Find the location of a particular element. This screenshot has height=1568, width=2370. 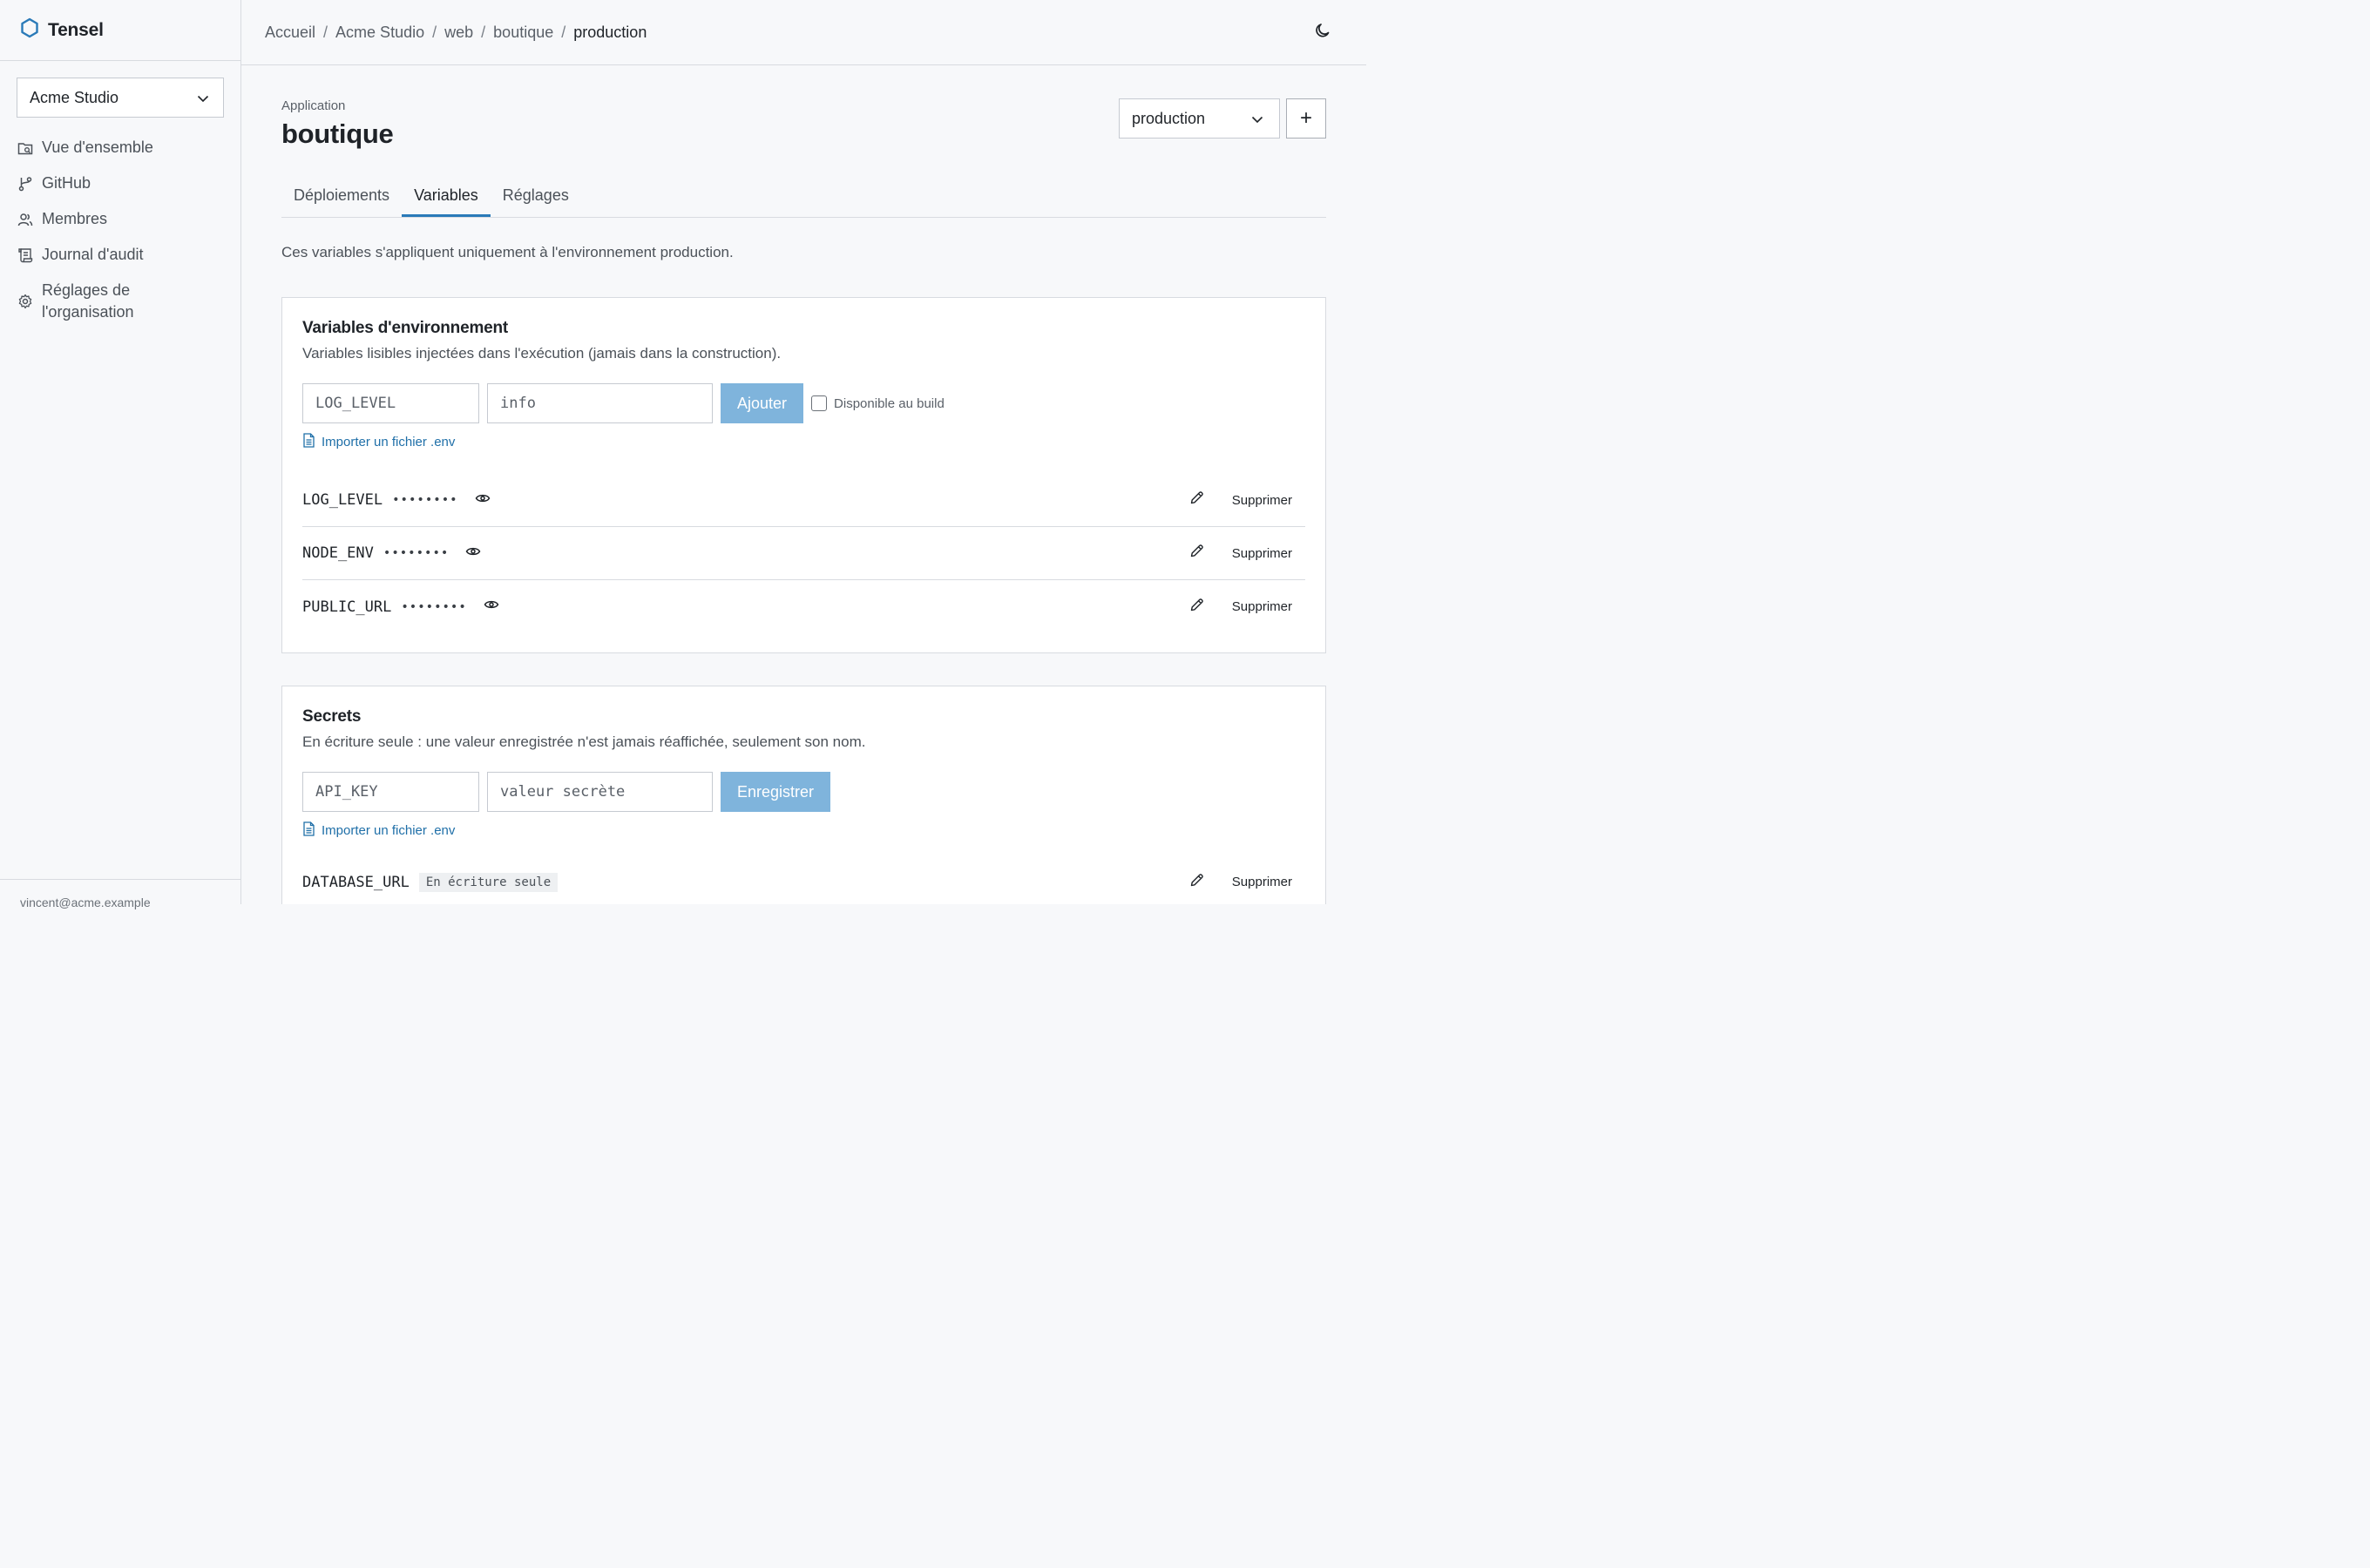

sidebar-item-audit-log: Journal d'audit is located at coordinates (120, 255).